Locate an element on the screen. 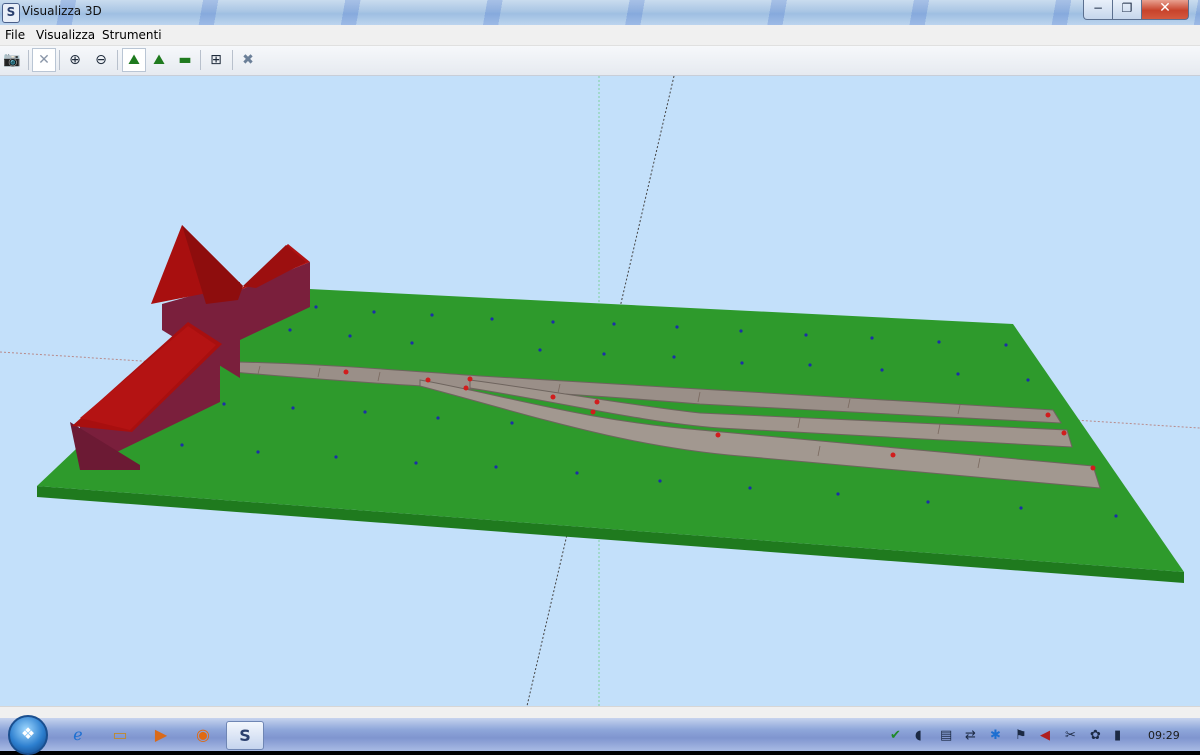  terrain-view-icon: ⛰ is located at coordinates (134, 60).